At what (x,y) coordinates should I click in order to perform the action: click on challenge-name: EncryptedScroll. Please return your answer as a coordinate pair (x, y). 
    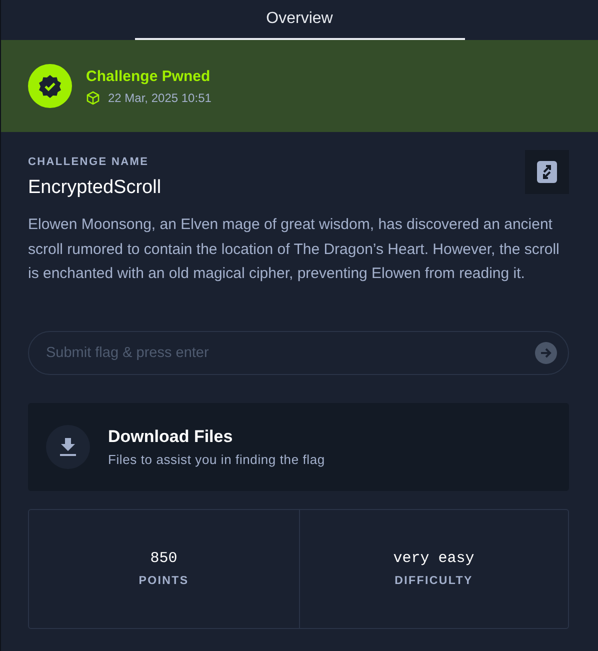
    Looking at the image, I should click on (95, 188).